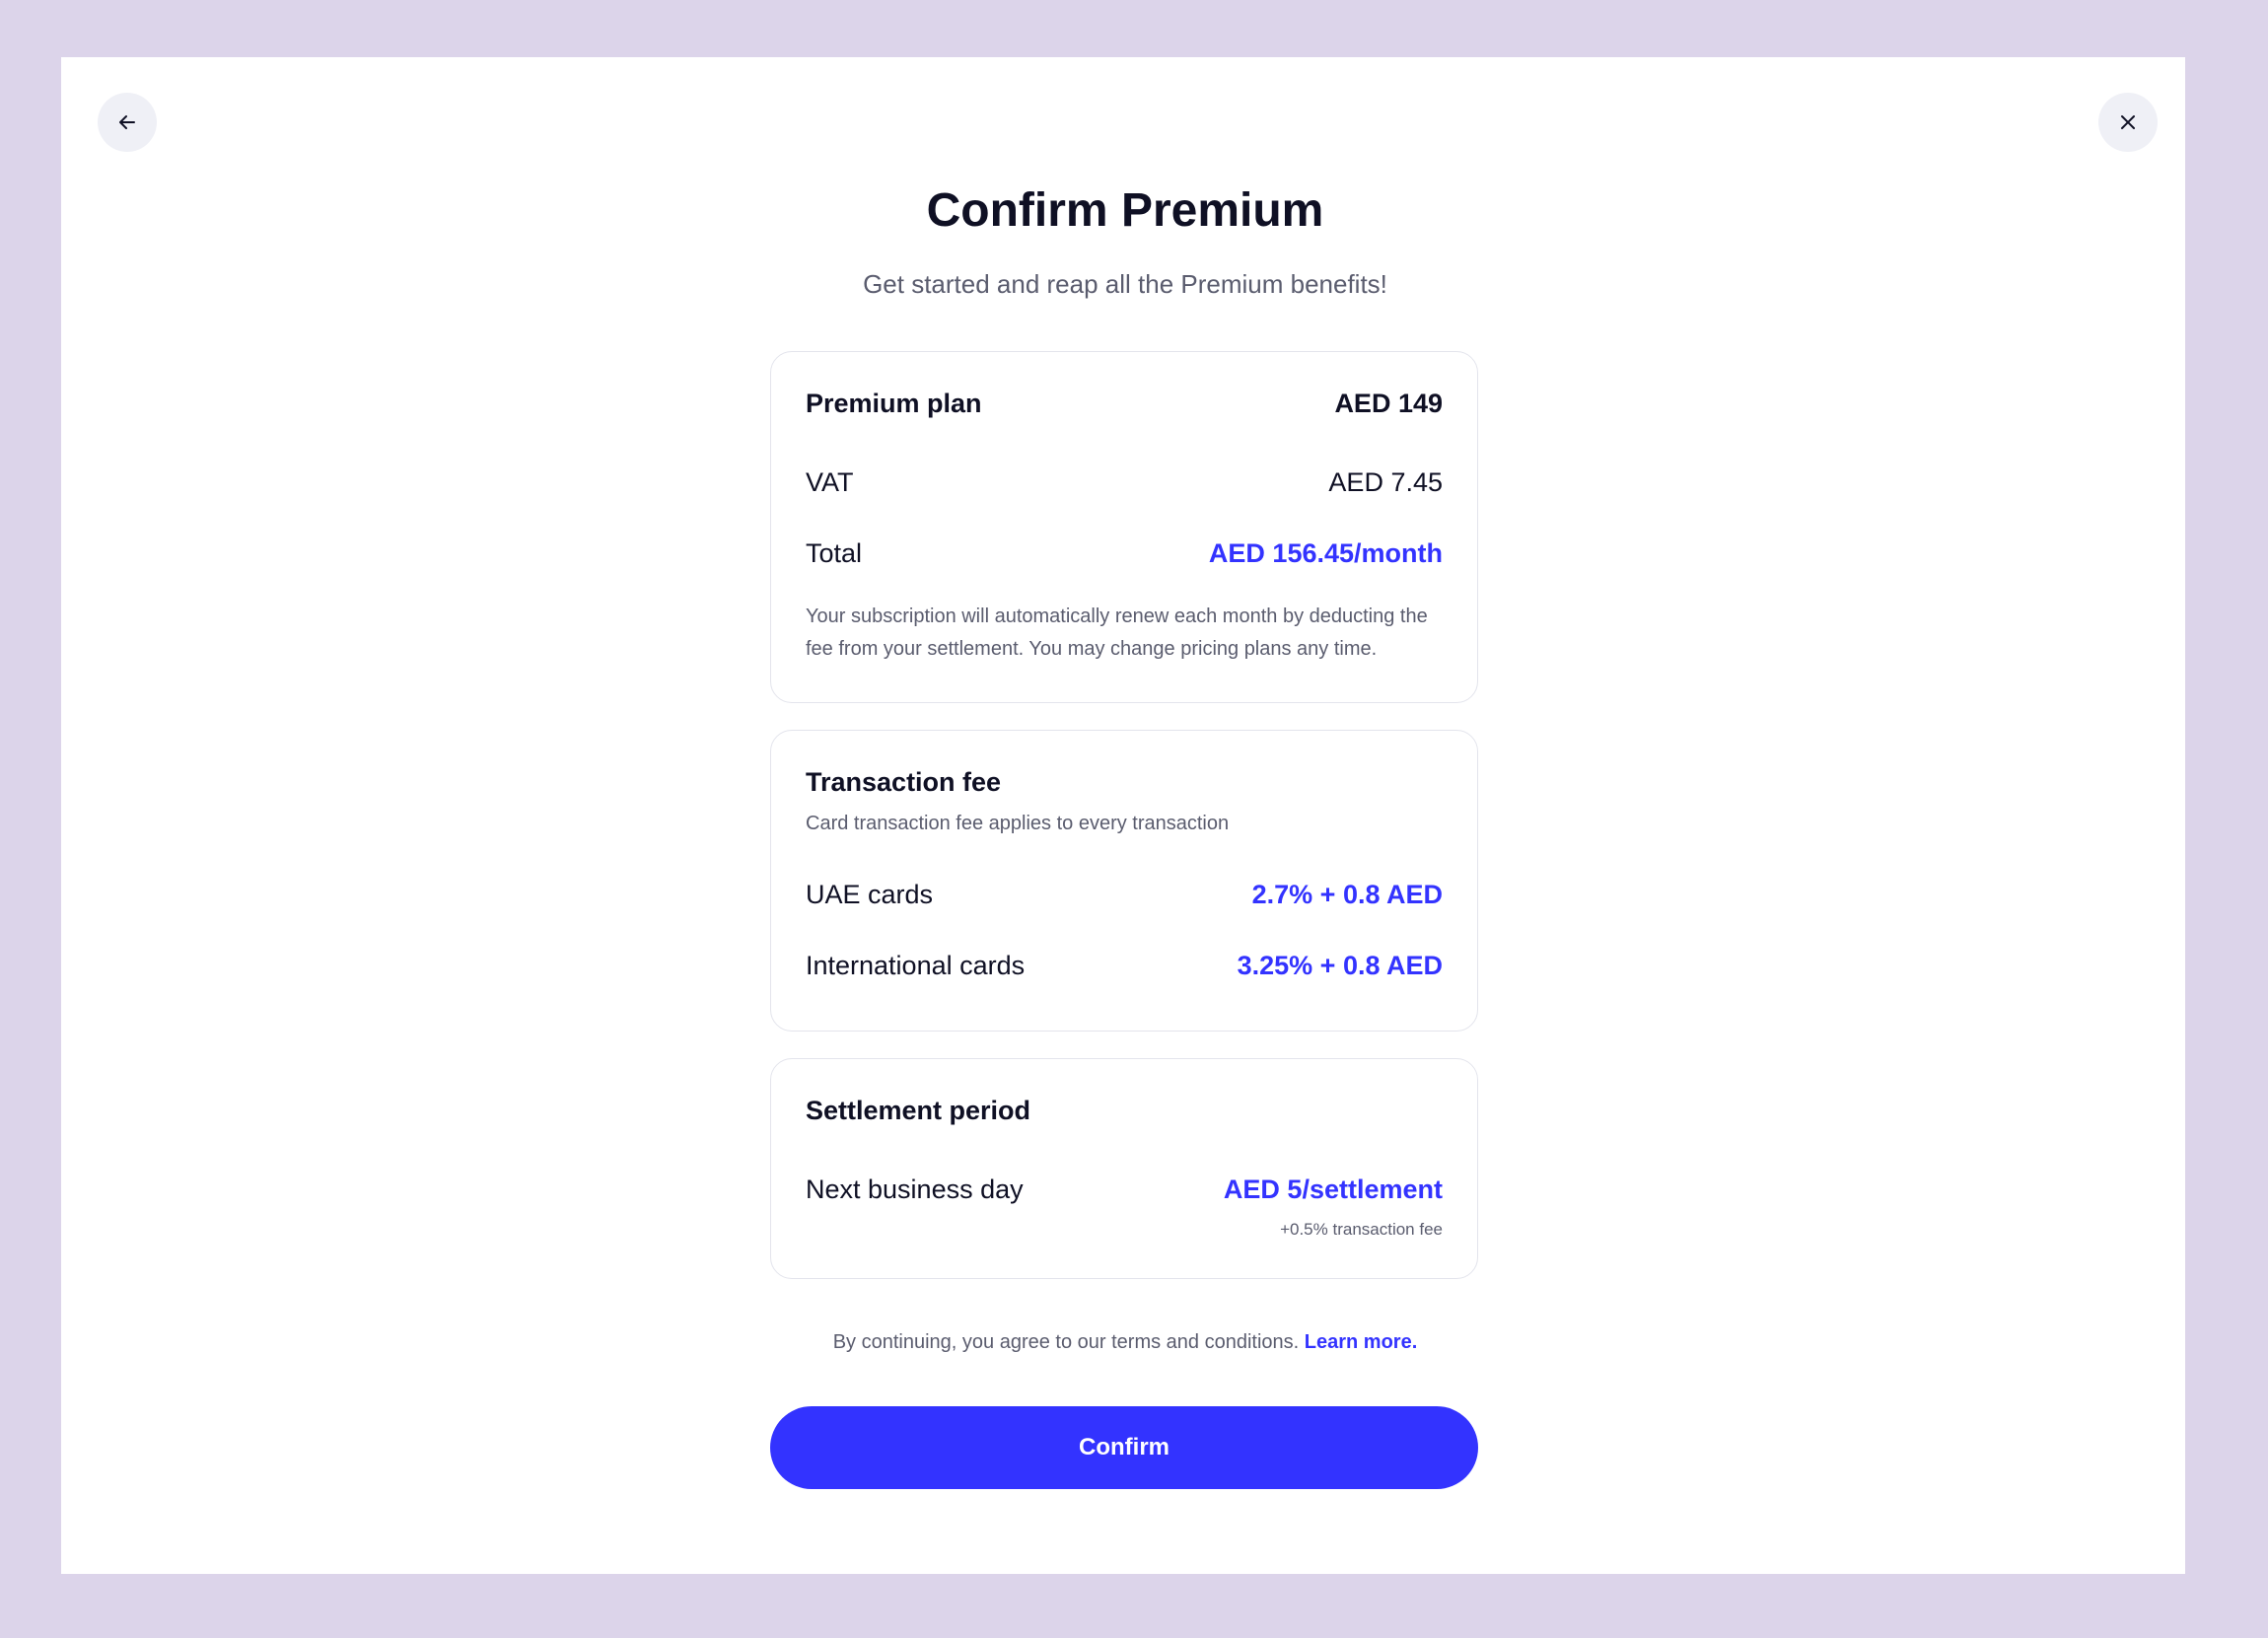  What do you see at coordinates (1361, 1342) in the screenshot?
I see `learn-more-link: Learn more.` at bounding box center [1361, 1342].